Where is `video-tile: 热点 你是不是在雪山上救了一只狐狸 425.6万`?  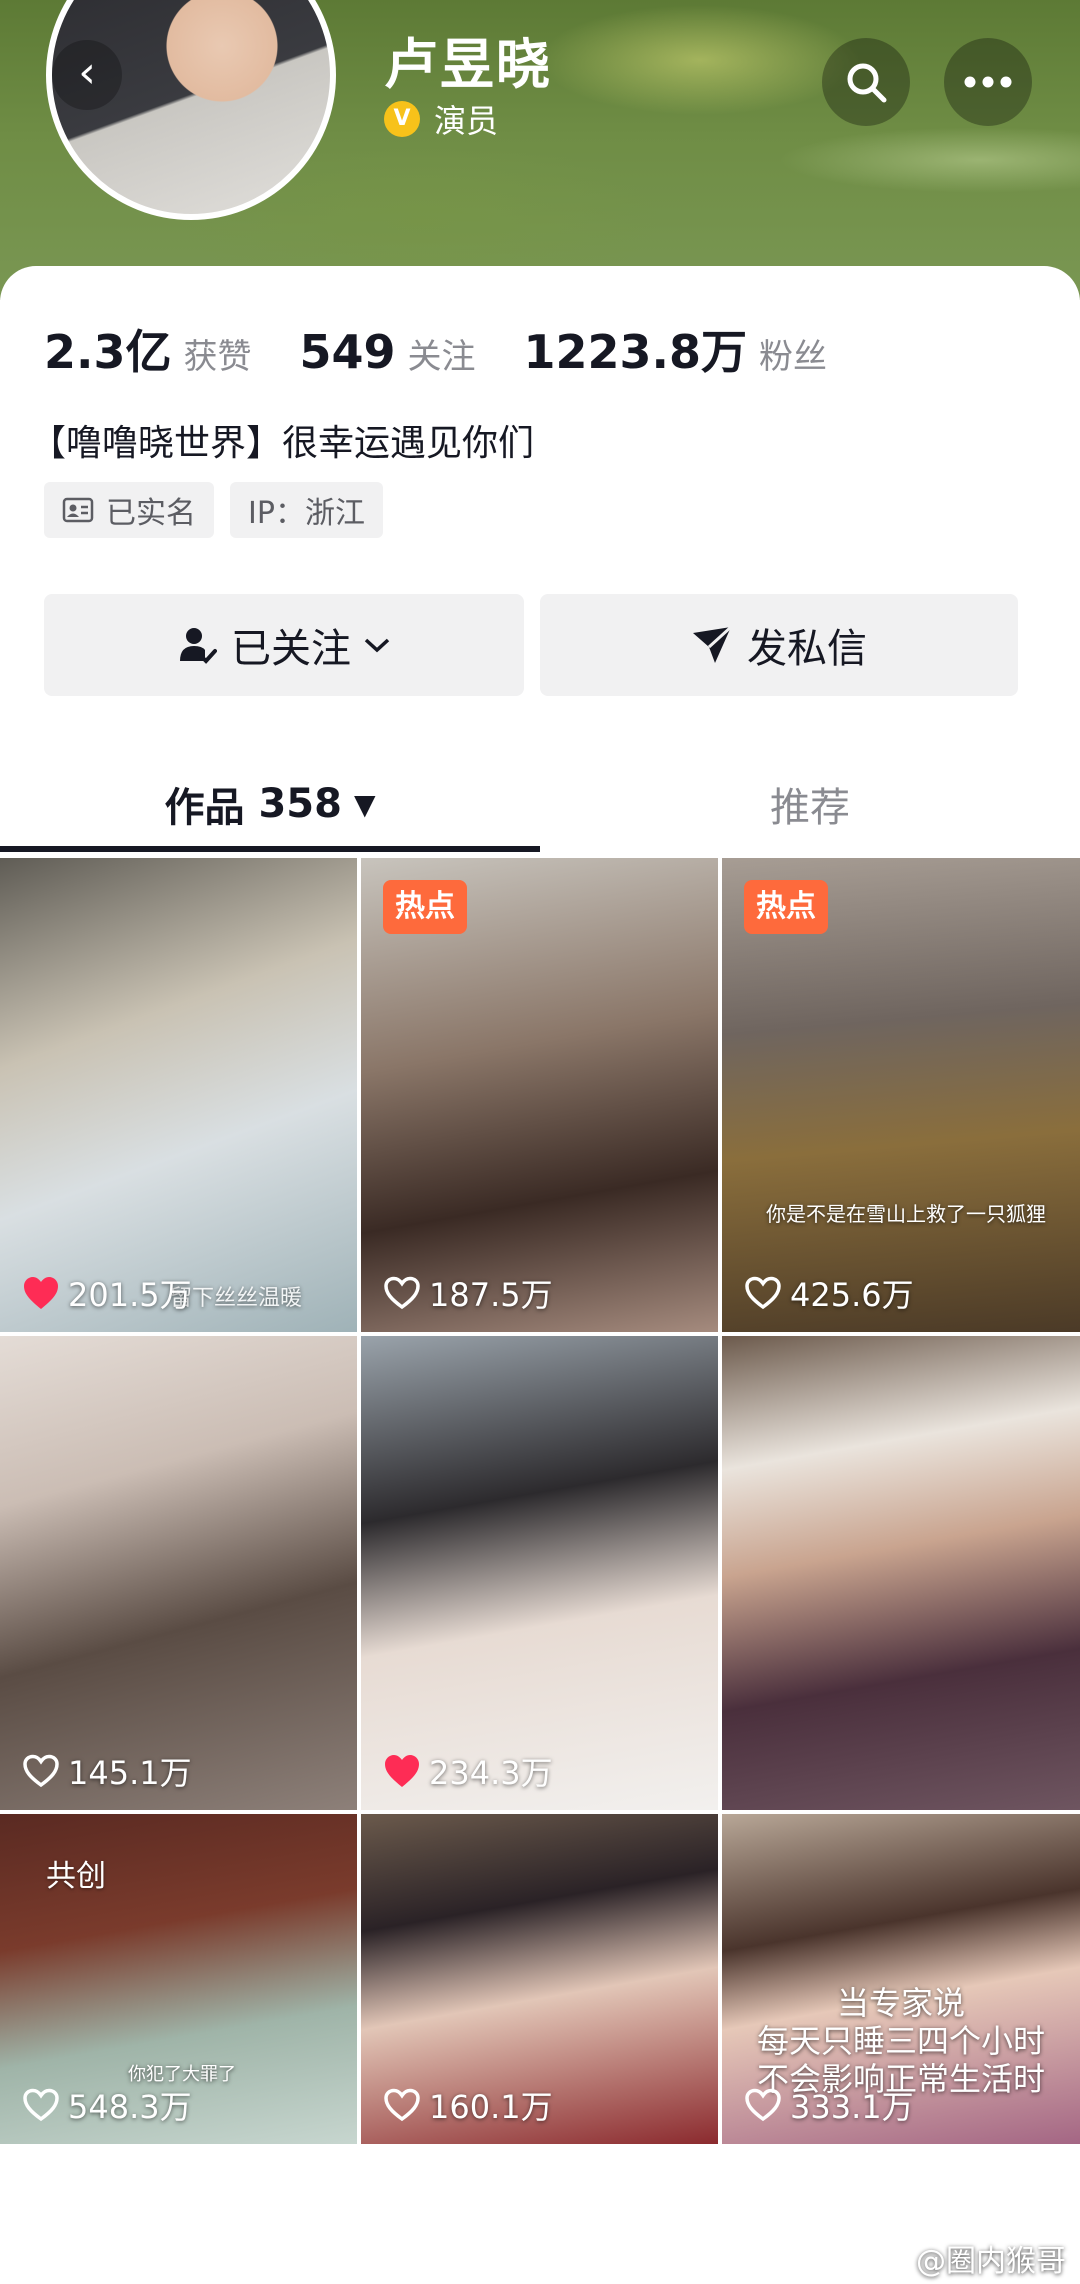 video-tile: 热点 你是不是在雪山上救了一只狐狸 425.6万 is located at coordinates (901, 1095).